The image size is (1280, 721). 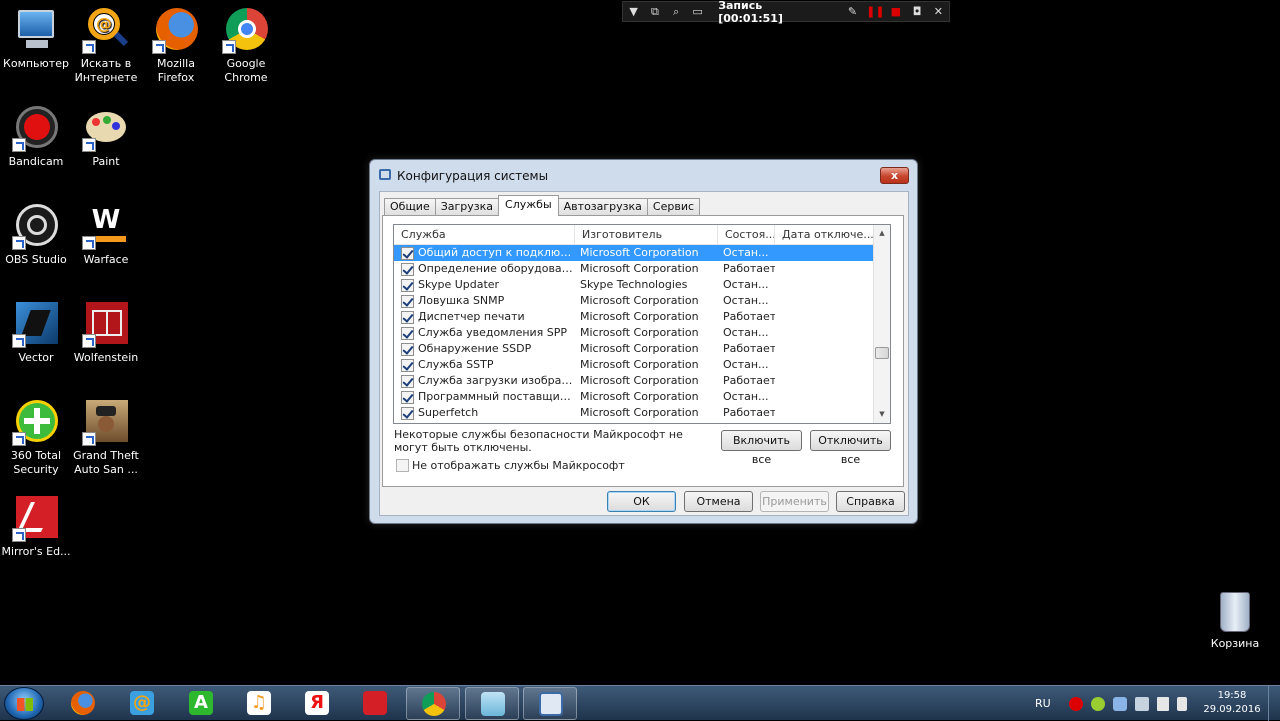 What do you see at coordinates (870, 501) in the screenshot?
I see `help-button: Справка` at bounding box center [870, 501].